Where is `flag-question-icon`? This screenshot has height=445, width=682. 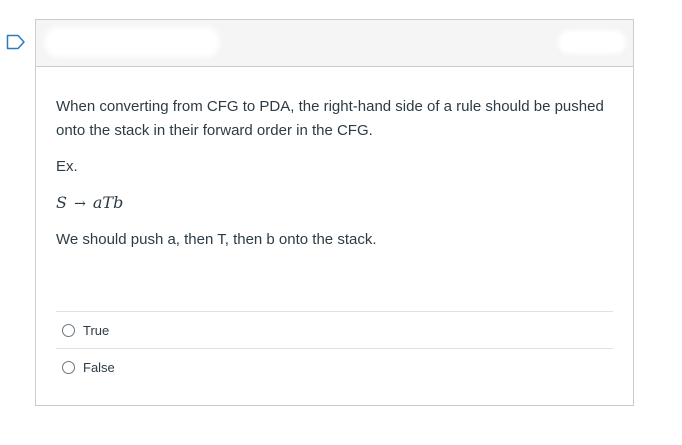 flag-question-icon is located at coordinates (16, 42).